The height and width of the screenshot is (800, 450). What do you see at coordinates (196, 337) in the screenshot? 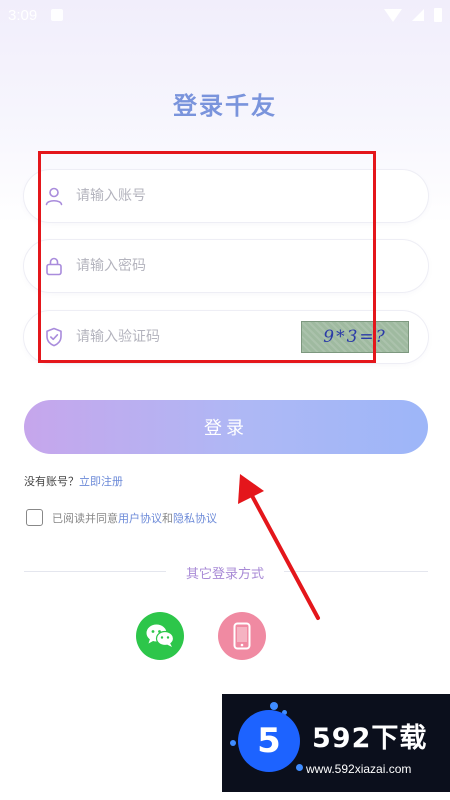
I see `captcha-input` at bounding box center [196, 337].